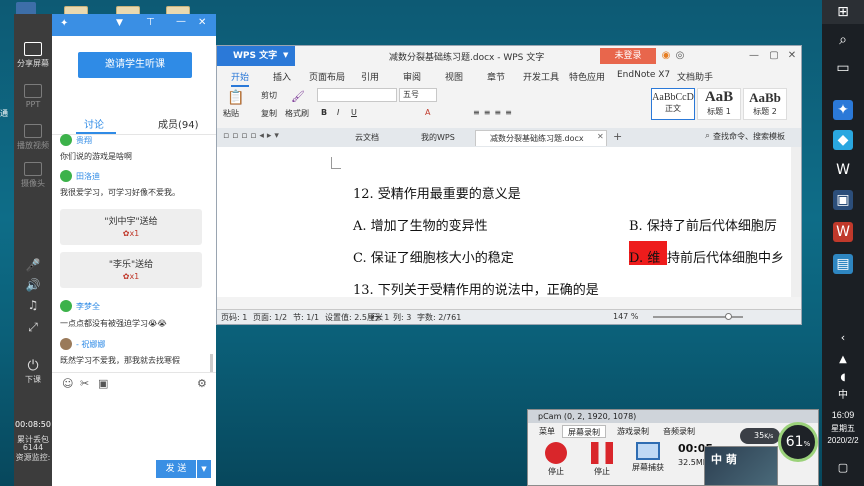  I want to click on paste-icon: 📋, so click(235, 98).